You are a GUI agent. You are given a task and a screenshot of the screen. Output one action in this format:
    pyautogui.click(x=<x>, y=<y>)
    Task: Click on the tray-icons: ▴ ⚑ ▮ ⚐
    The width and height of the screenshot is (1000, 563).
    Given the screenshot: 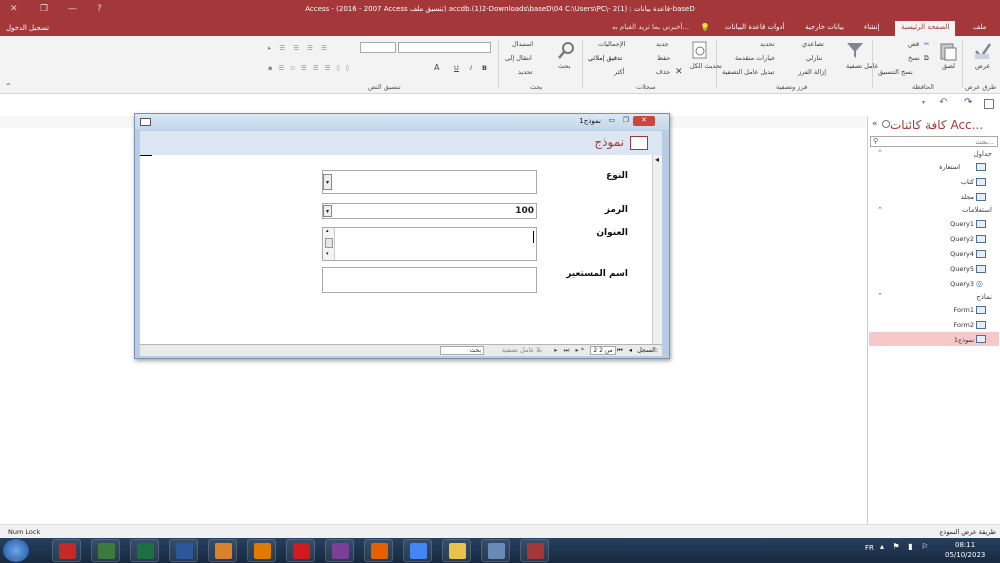 What is the action you would take?
    pyautogui.click(x=905, y=546)
    